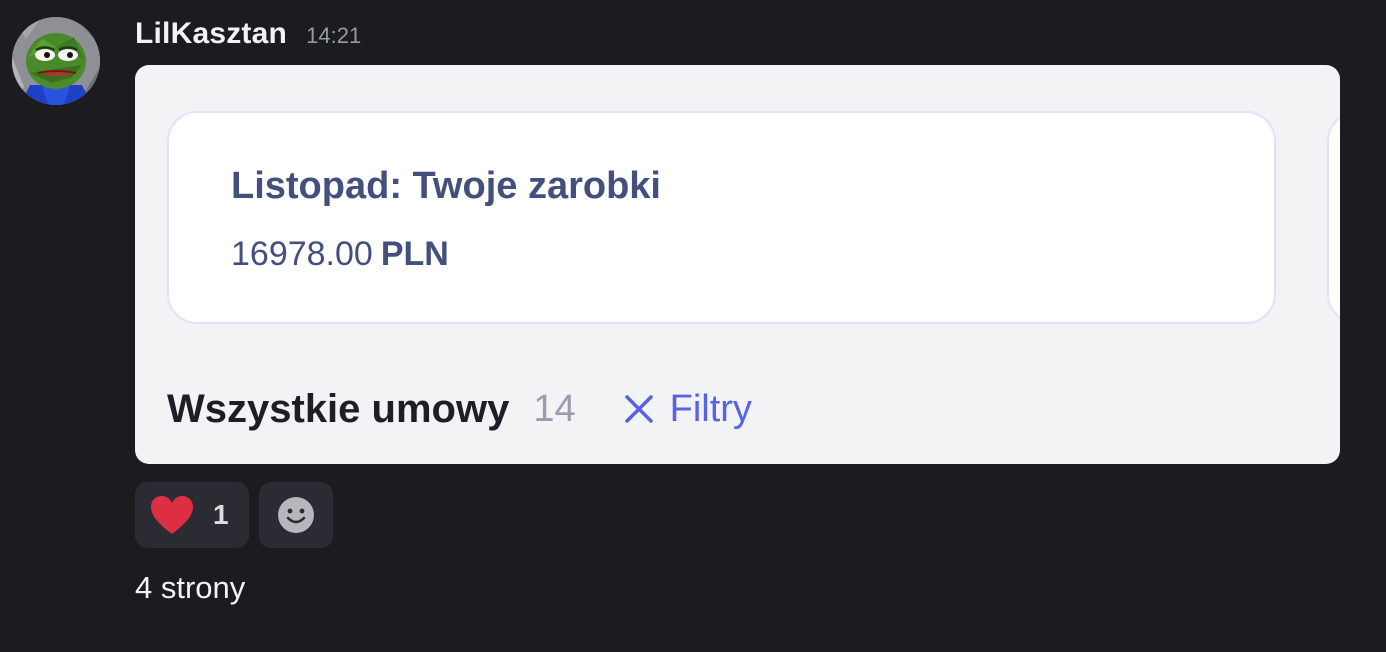  Describe the element at coordinates (710, 408) in the screenshot. I see `filters-label: Filtry` at that location.